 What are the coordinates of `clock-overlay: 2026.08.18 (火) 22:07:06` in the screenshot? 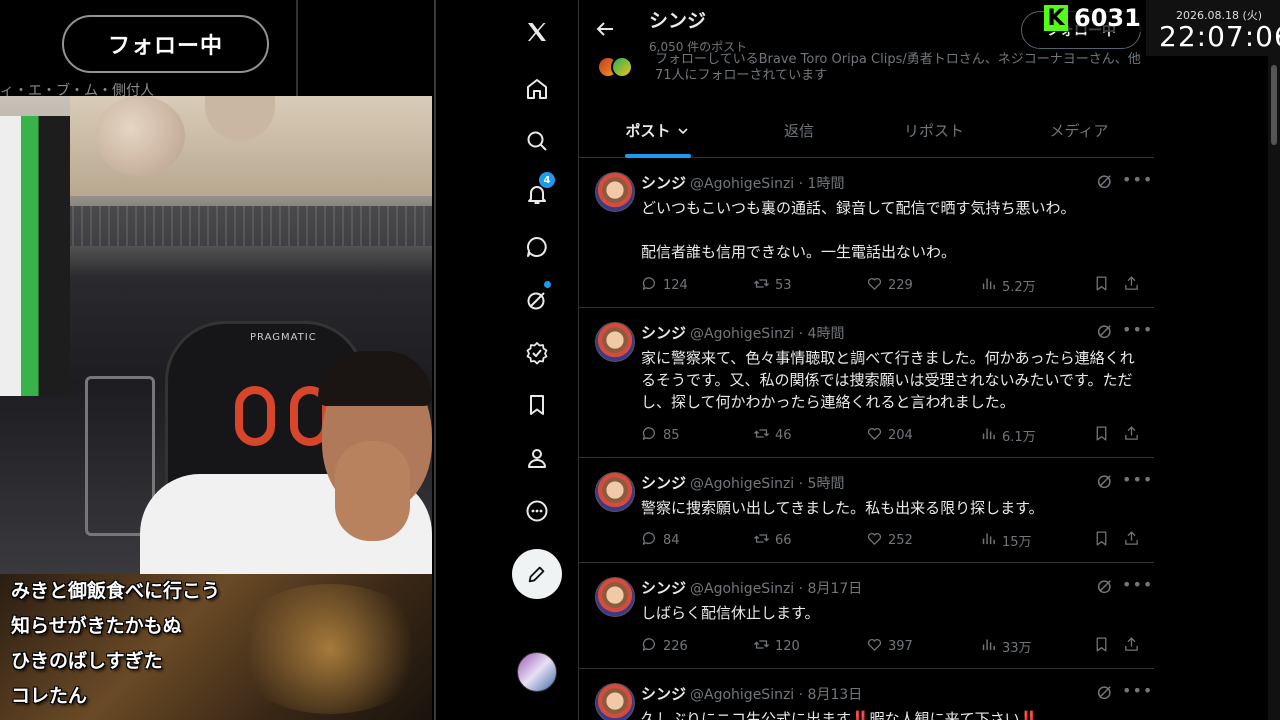 It's located at (1213, 28).